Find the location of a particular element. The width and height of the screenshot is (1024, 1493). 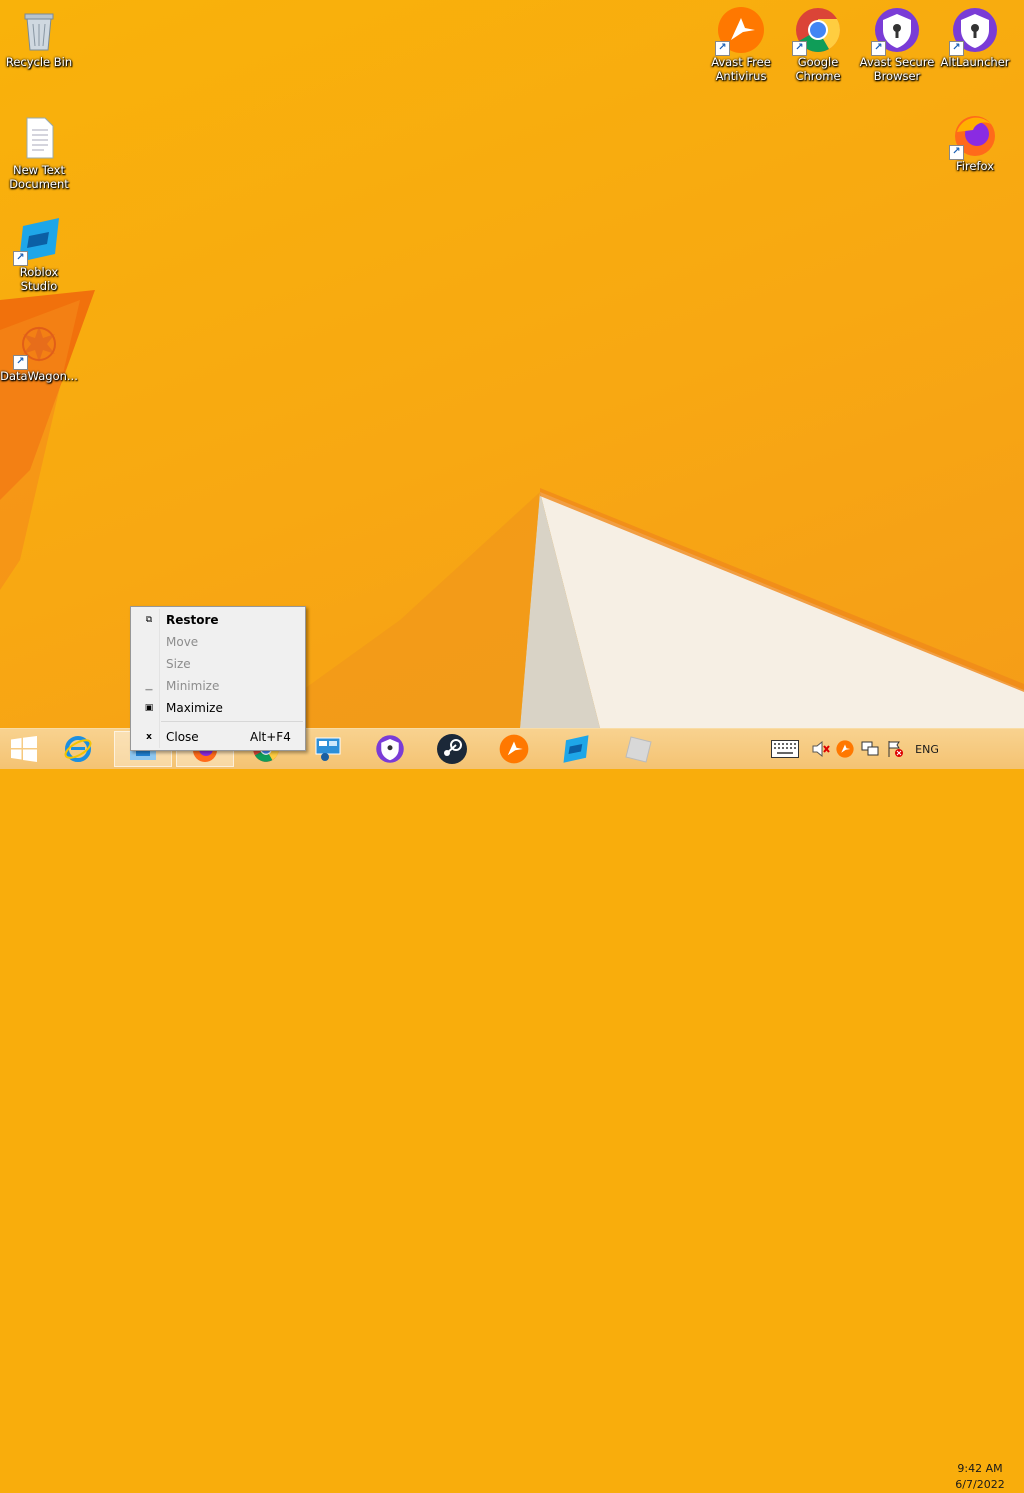

clock-date: 6/7/2022 is located at coordinates (980, 1484).